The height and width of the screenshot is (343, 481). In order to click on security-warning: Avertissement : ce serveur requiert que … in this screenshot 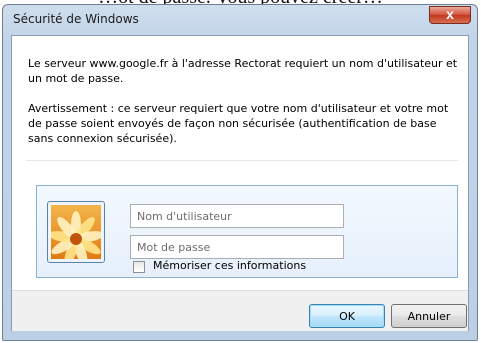, I will do `click(238, 123)`.